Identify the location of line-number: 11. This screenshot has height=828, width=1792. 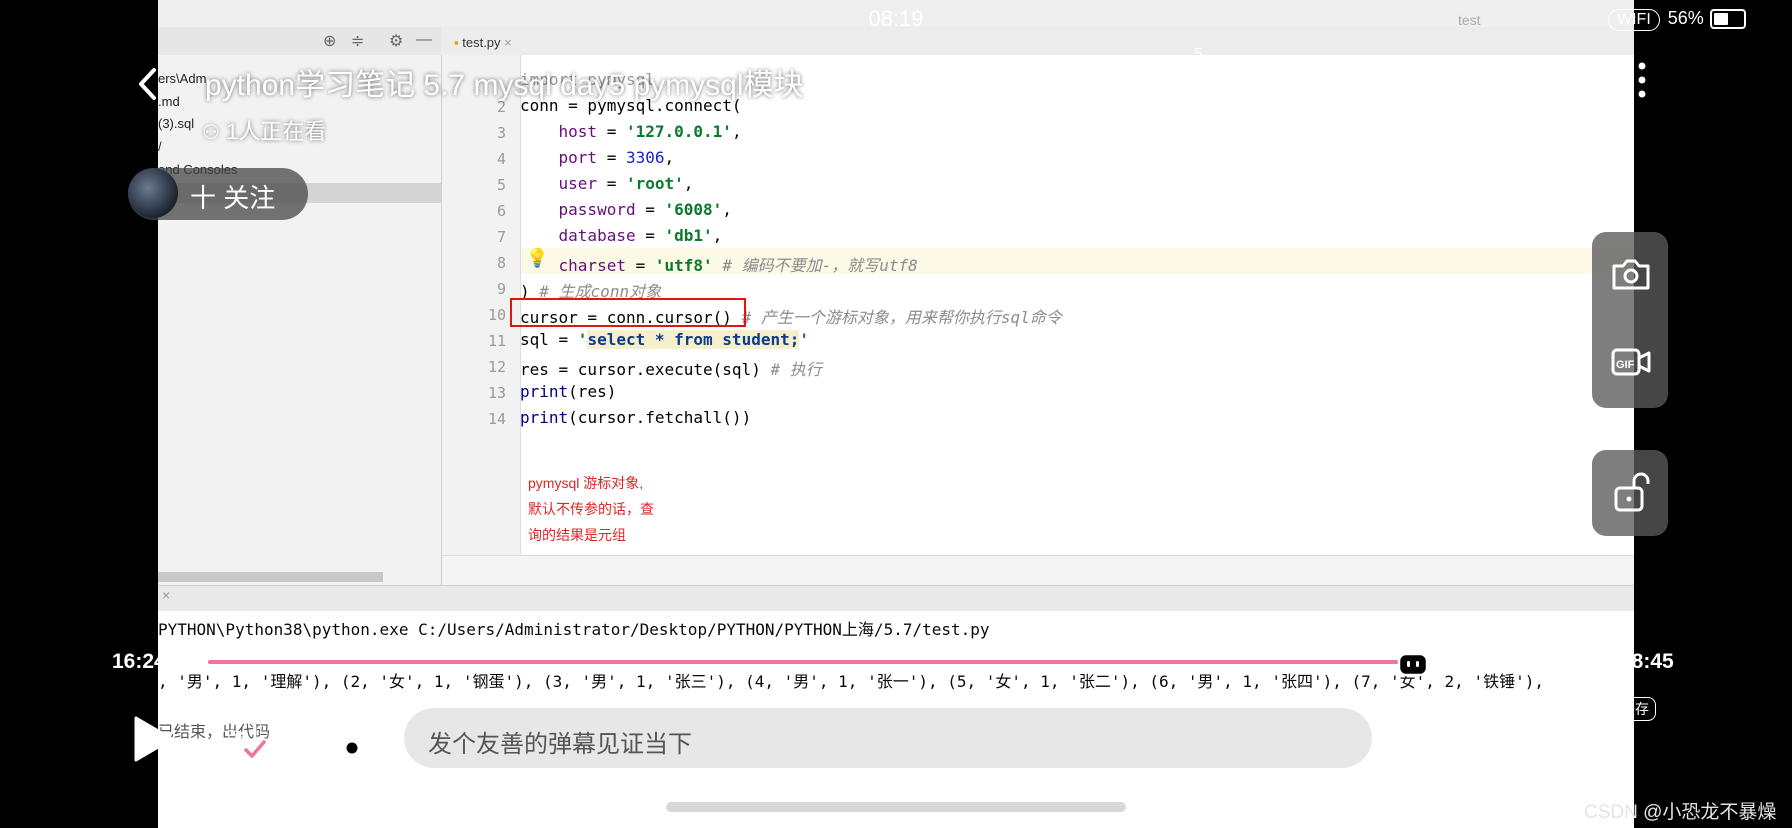
(496, 341).